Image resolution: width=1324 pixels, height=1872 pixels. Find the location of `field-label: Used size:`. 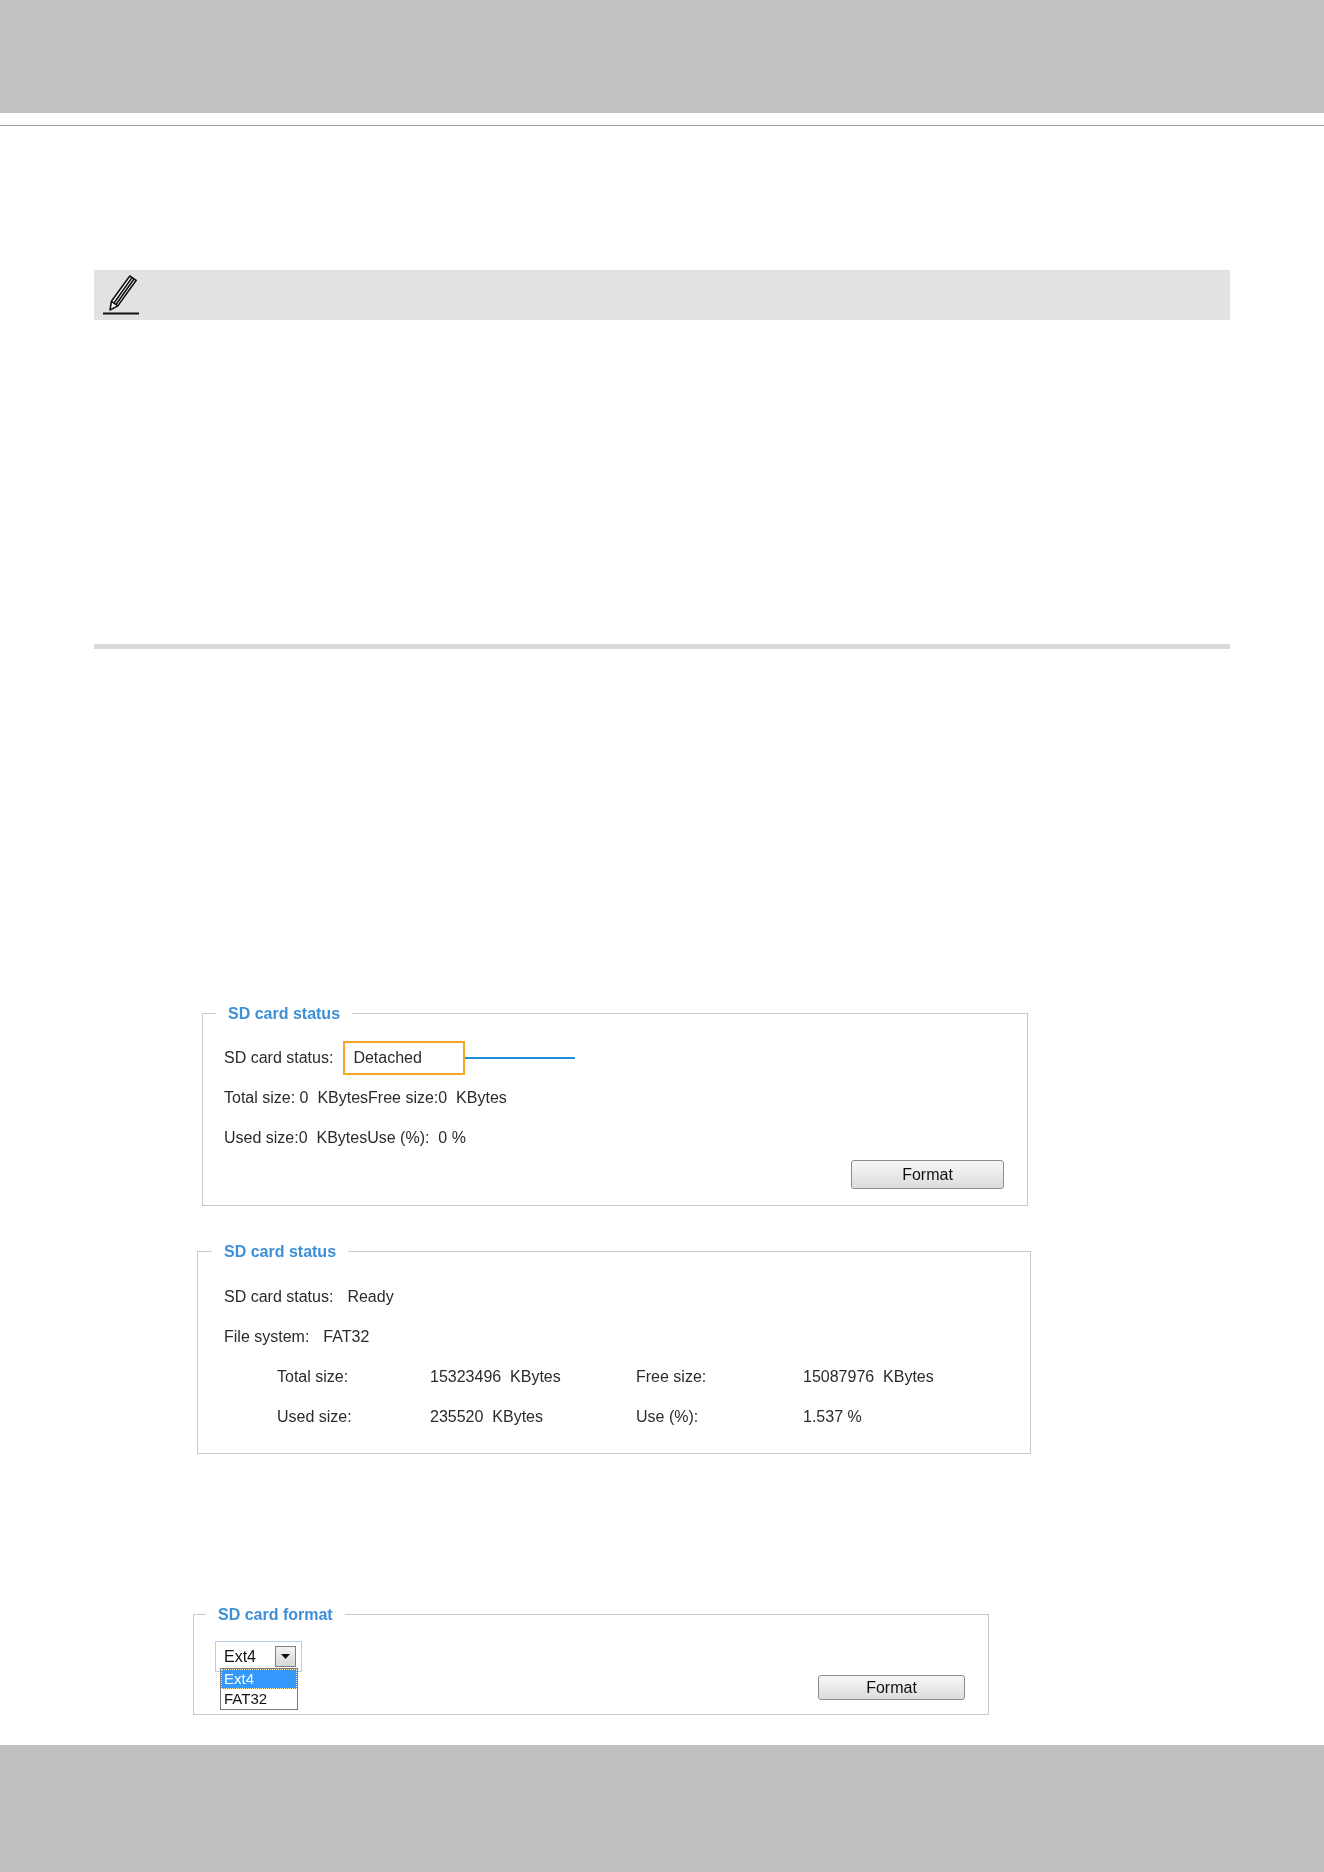

field-label: Used size: is located at coordinates (315, 1417).